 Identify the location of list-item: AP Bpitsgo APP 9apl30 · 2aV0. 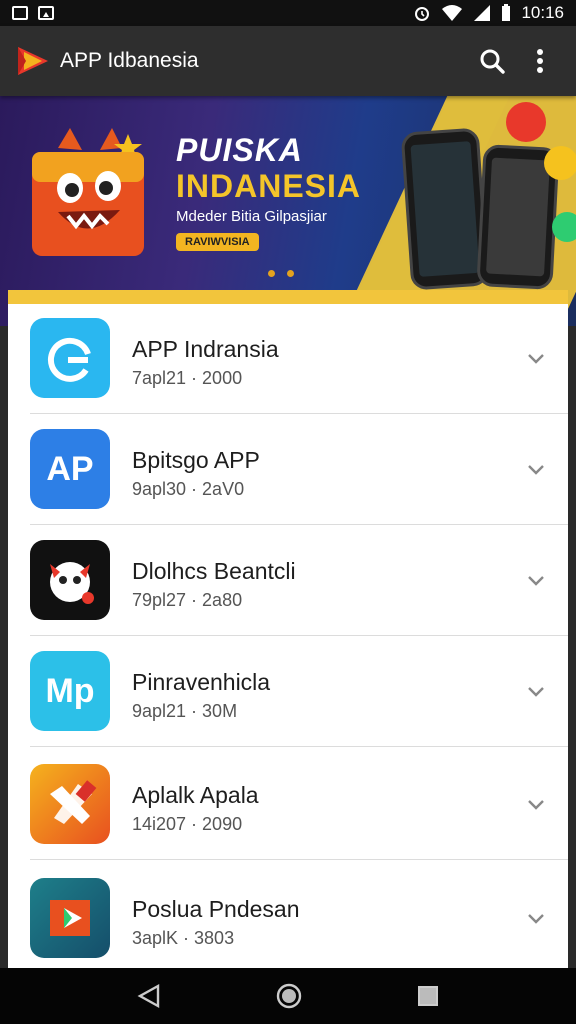
(288, 470).